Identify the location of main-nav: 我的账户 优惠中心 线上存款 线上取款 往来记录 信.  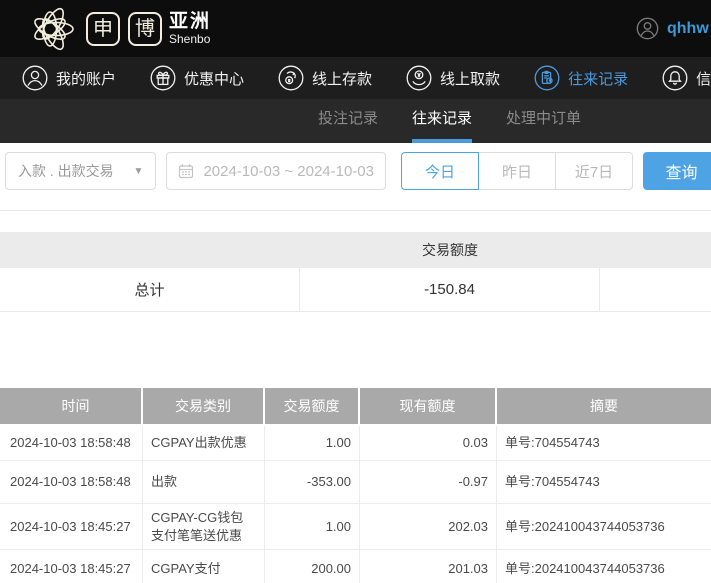
(355, 78).